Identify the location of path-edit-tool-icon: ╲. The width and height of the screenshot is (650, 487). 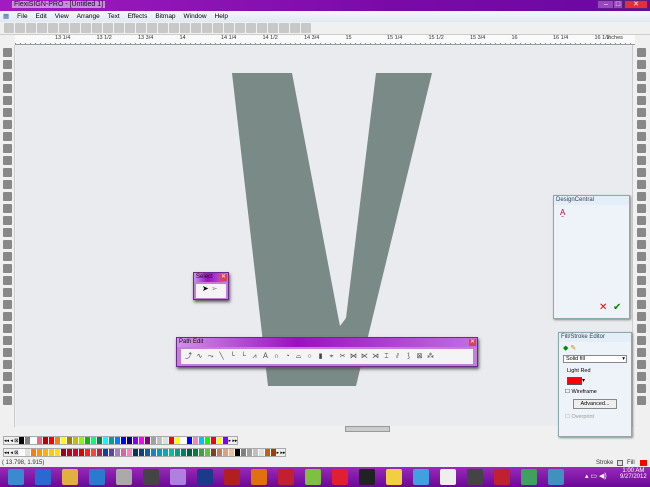
(221, 356).